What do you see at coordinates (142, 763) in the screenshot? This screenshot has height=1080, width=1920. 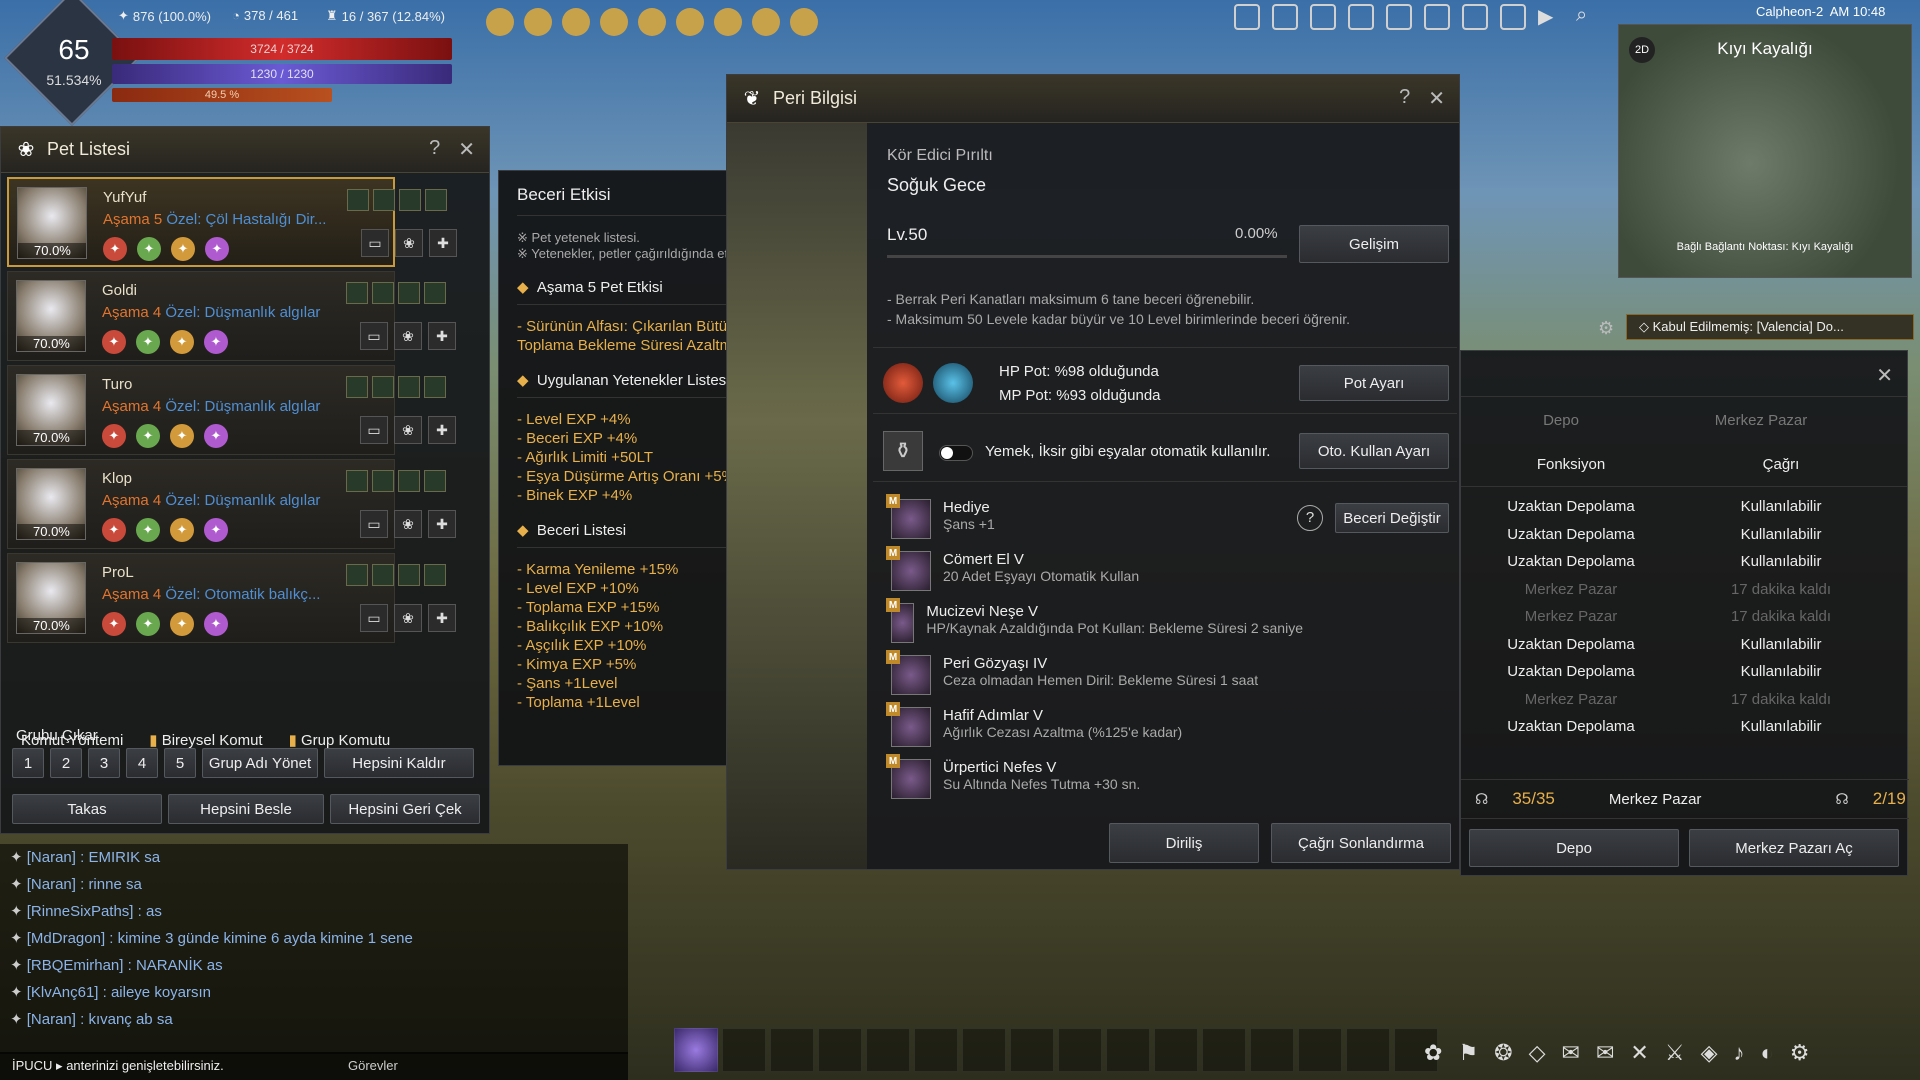 I see `group-4-button: 4` at bounding box center [142, 763].